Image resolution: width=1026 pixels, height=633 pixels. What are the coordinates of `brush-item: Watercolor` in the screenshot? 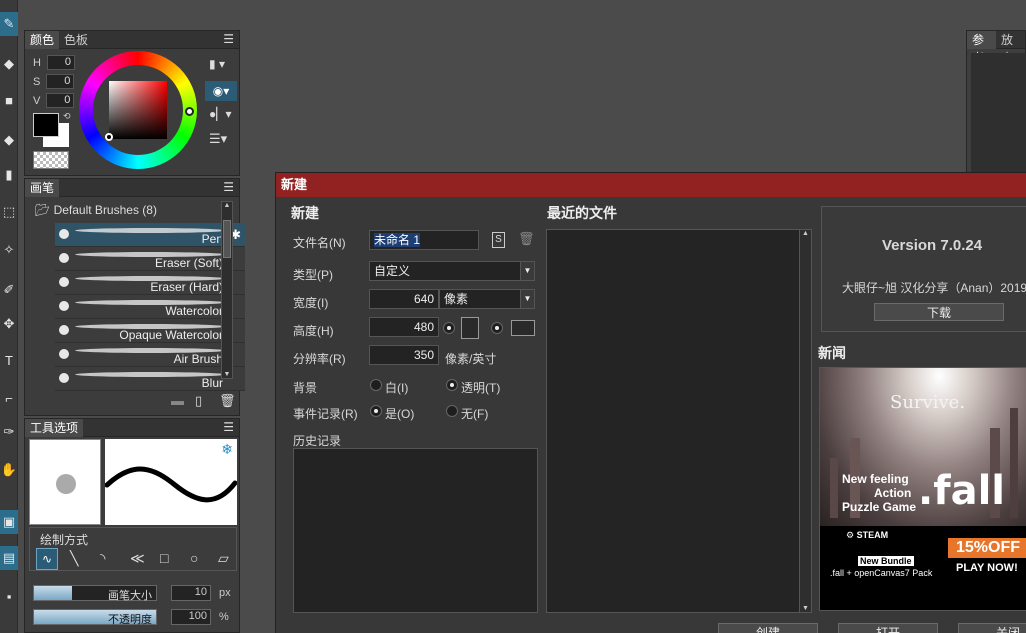 It's located at (150, 307).